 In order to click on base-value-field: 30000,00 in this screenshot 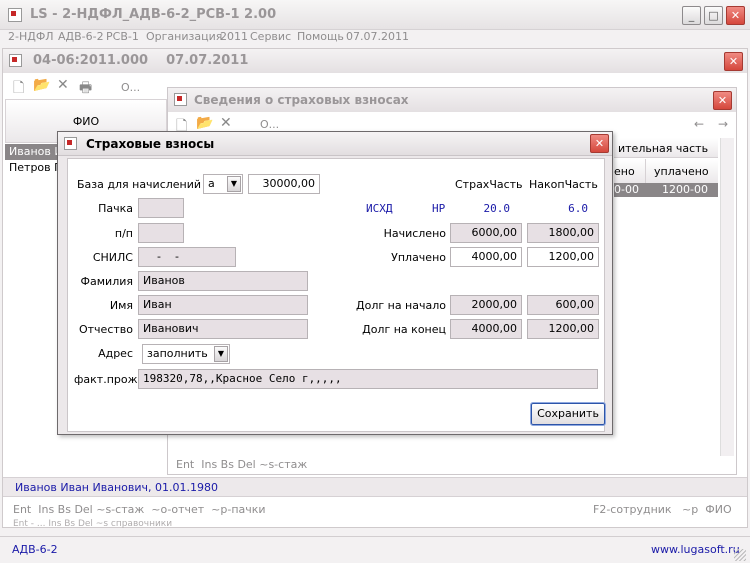, I will do `click(284, 184)`.